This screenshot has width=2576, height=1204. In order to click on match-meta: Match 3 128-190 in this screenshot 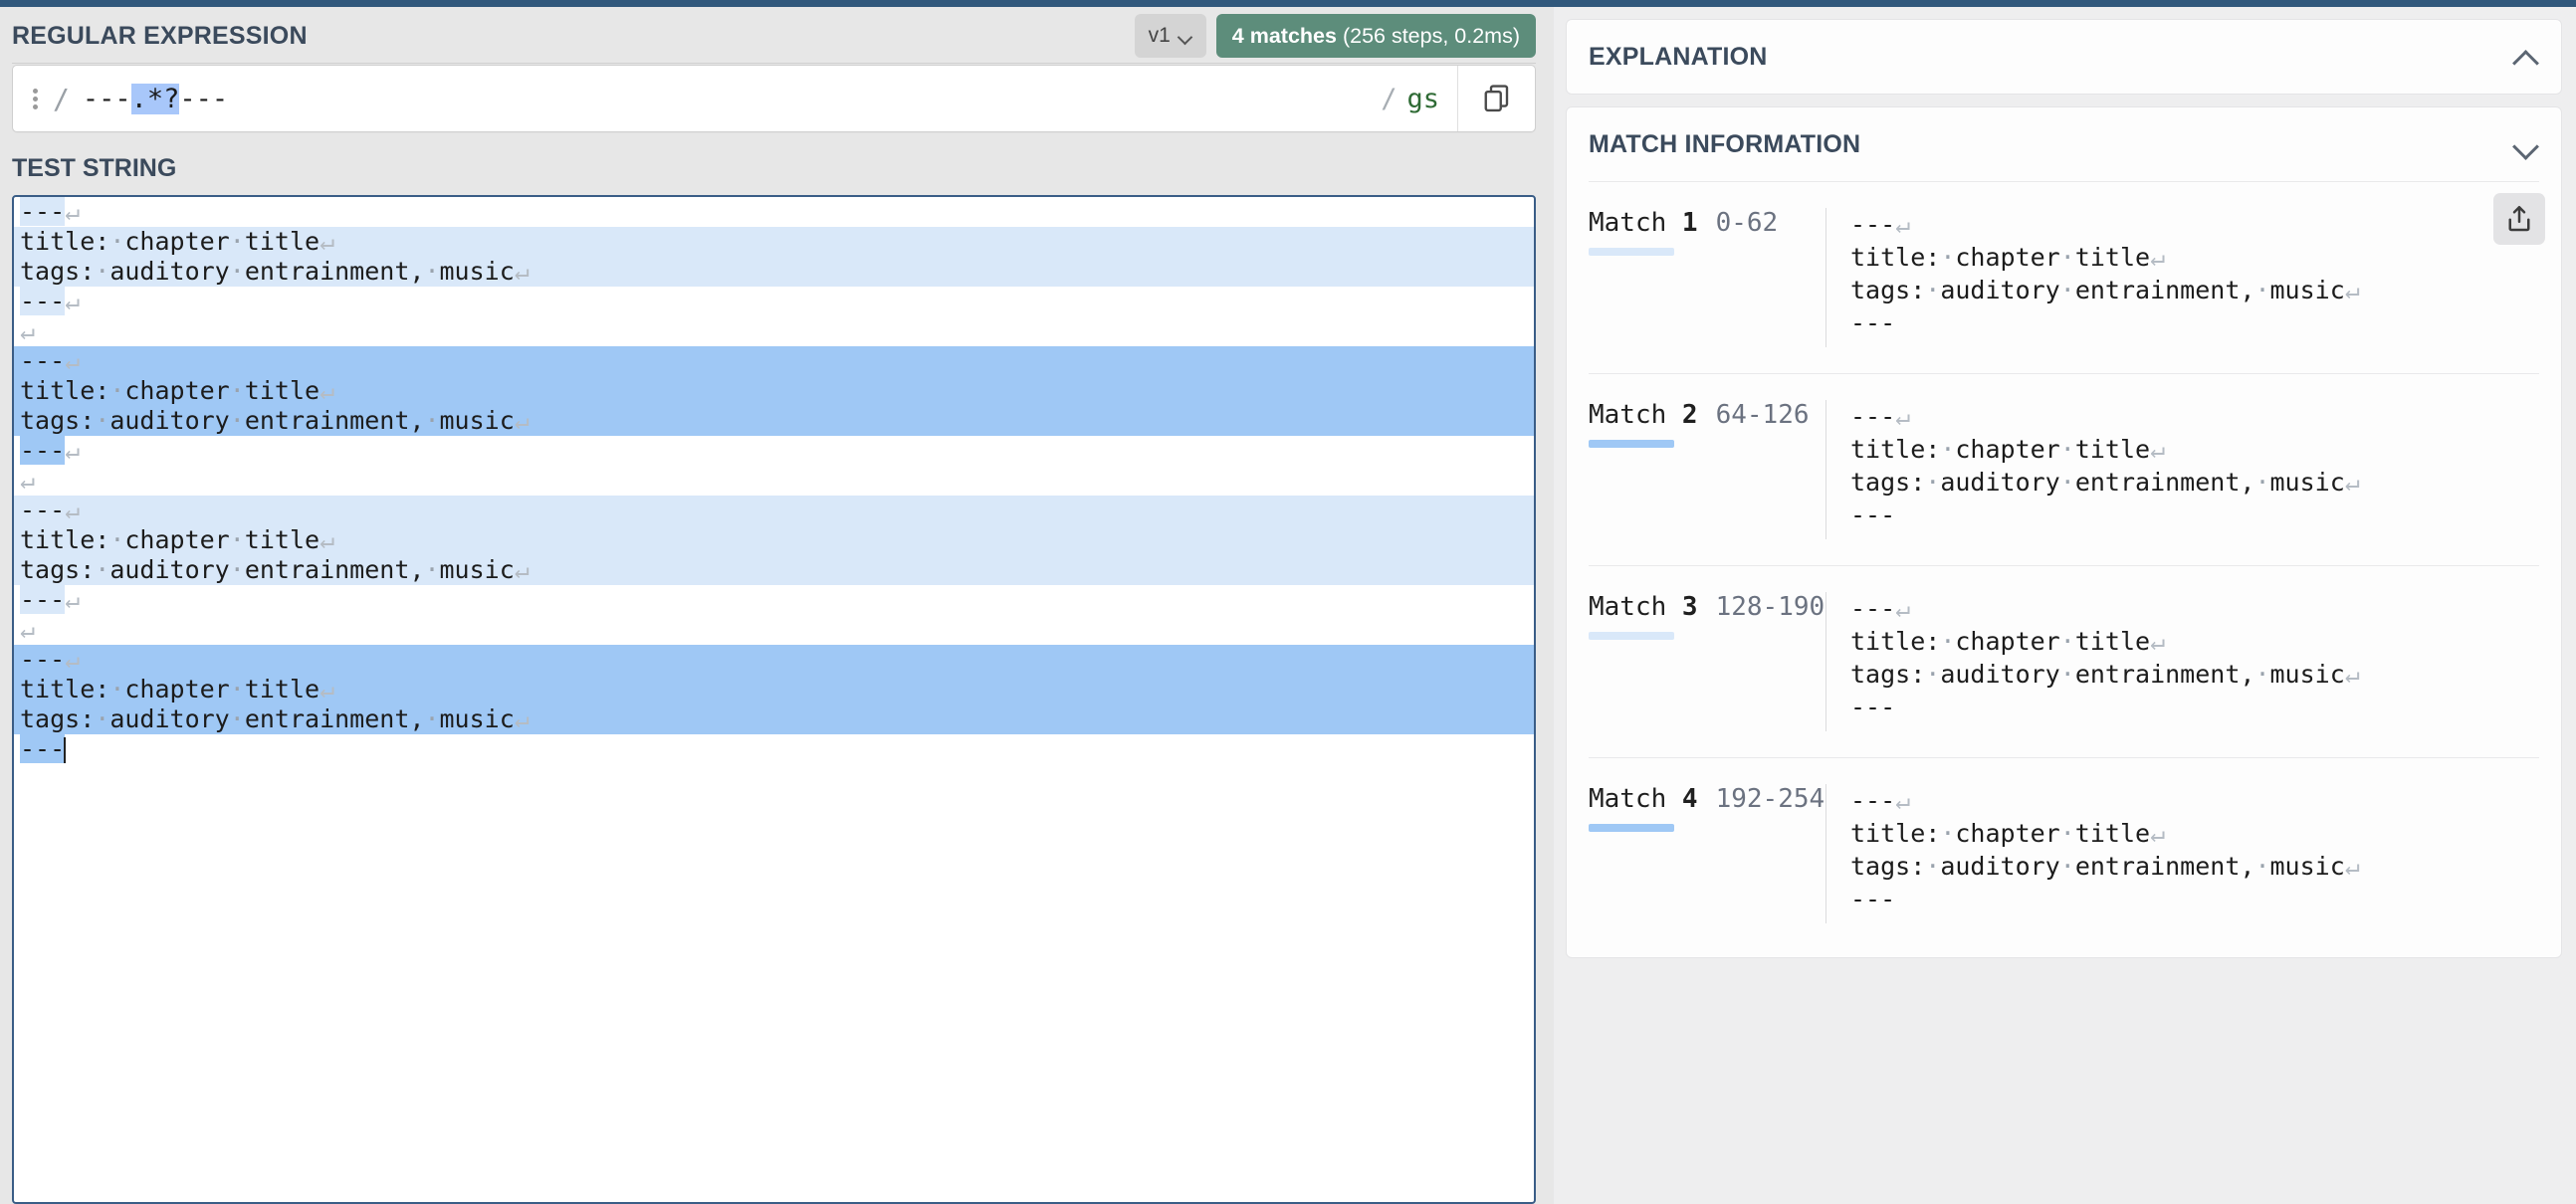, I will do `click(1696, 616)`.